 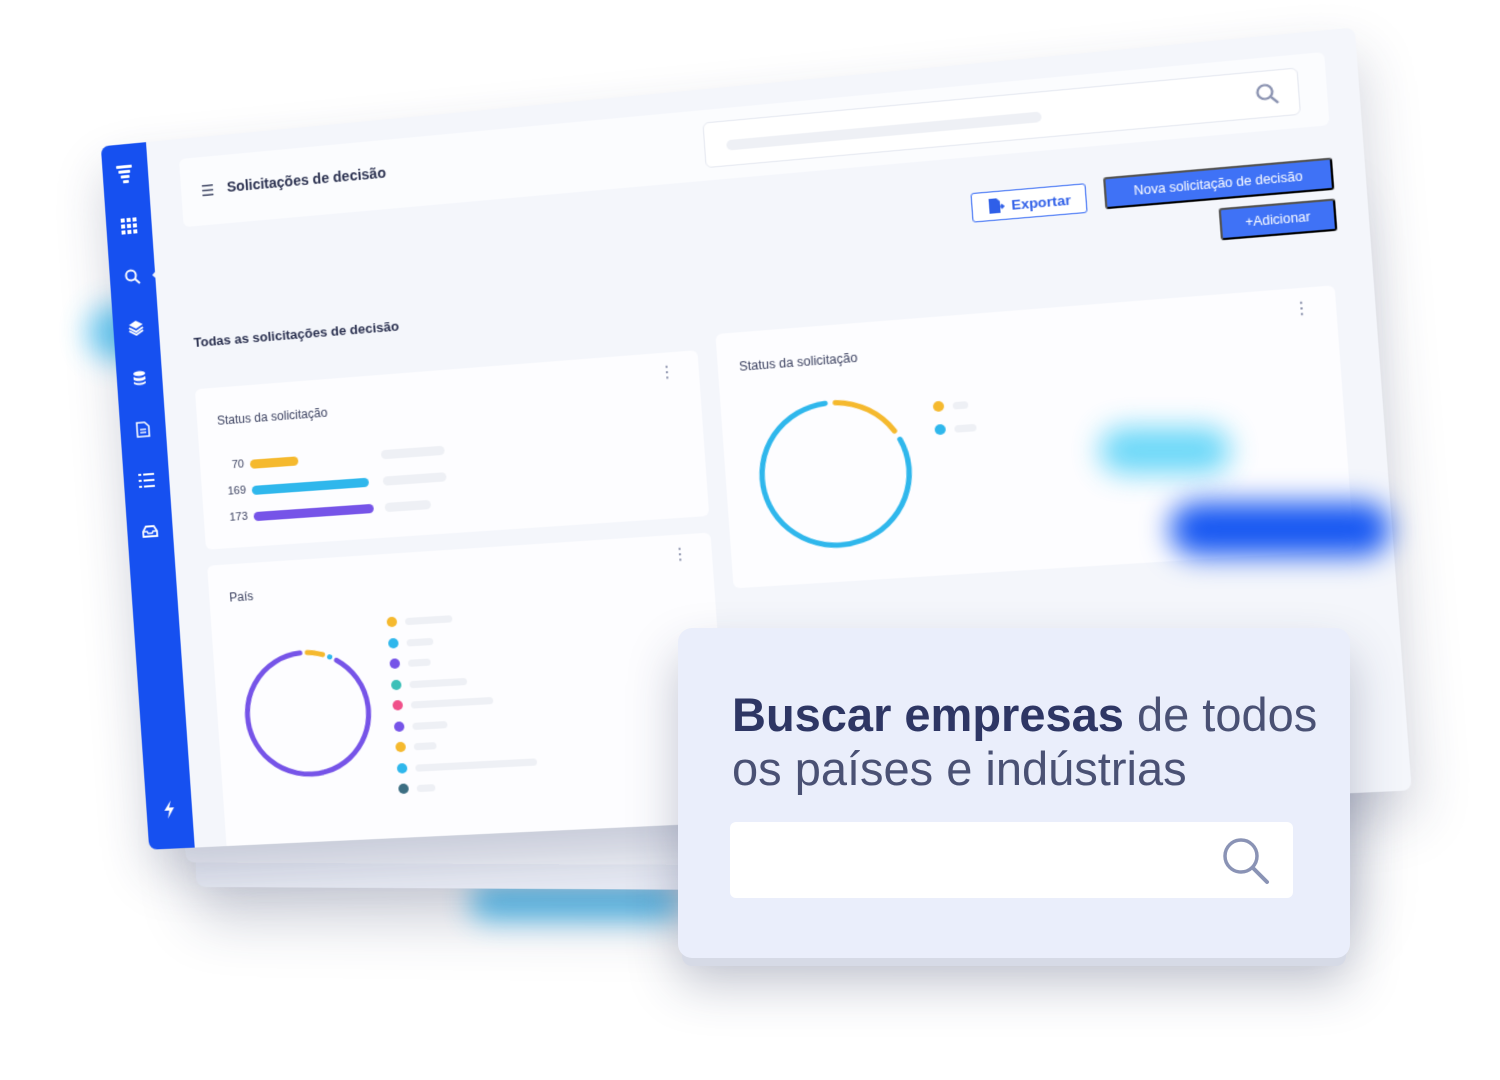 What do you see at coordinates (997, 206) in the screenshot?
I see `export-icon` at bounding box center [997, 206].